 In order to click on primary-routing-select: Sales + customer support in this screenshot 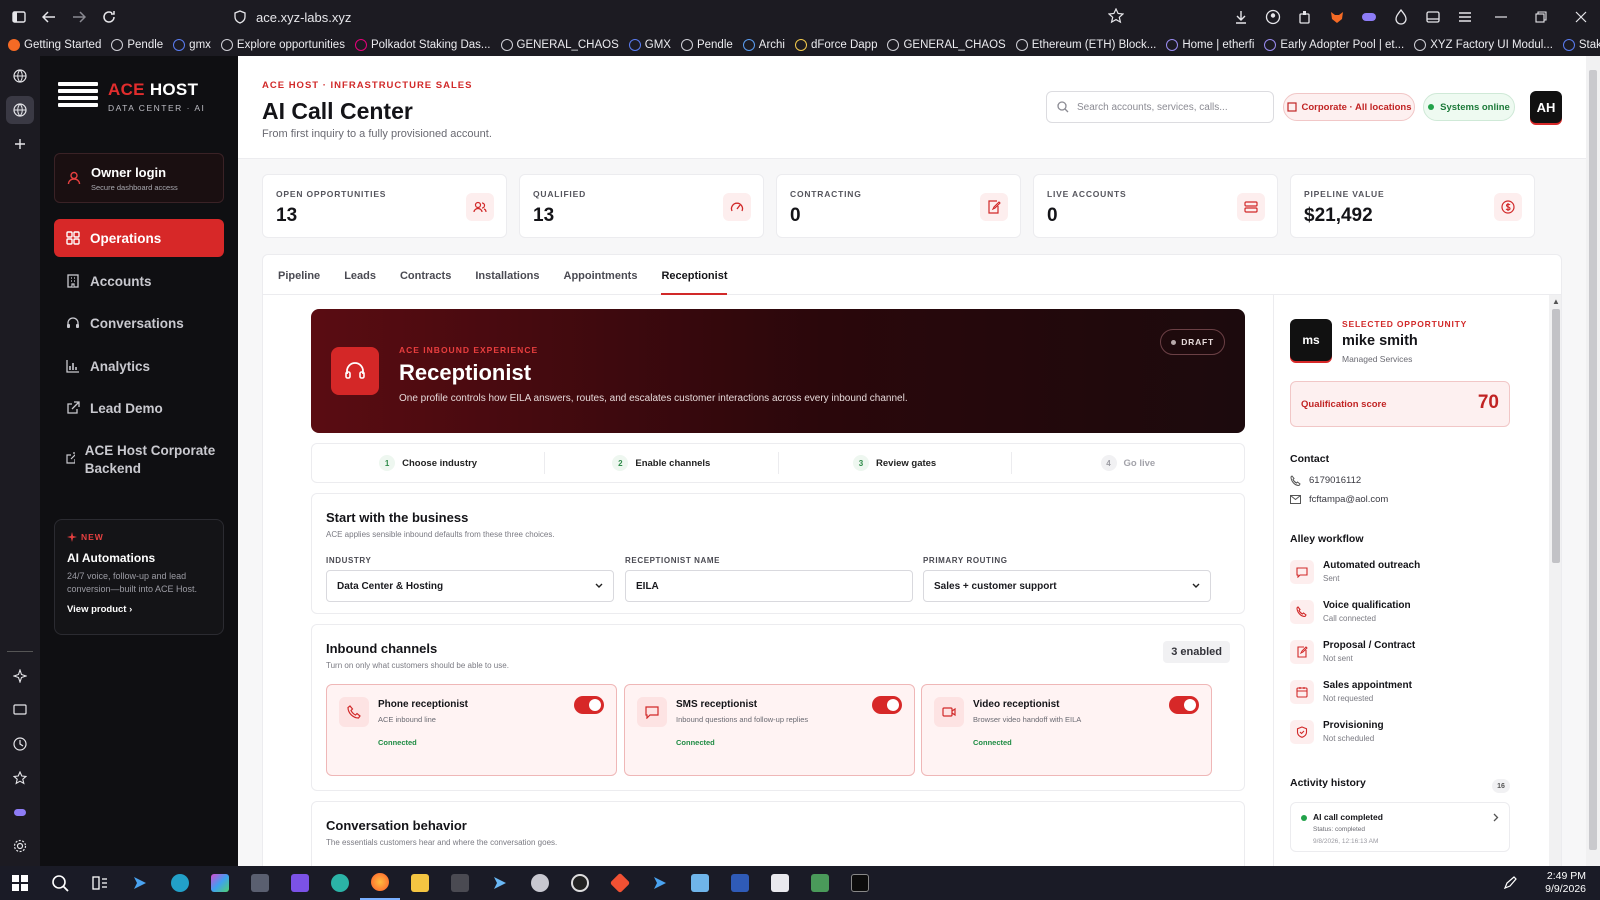, I will do `click(1067, 586)`.